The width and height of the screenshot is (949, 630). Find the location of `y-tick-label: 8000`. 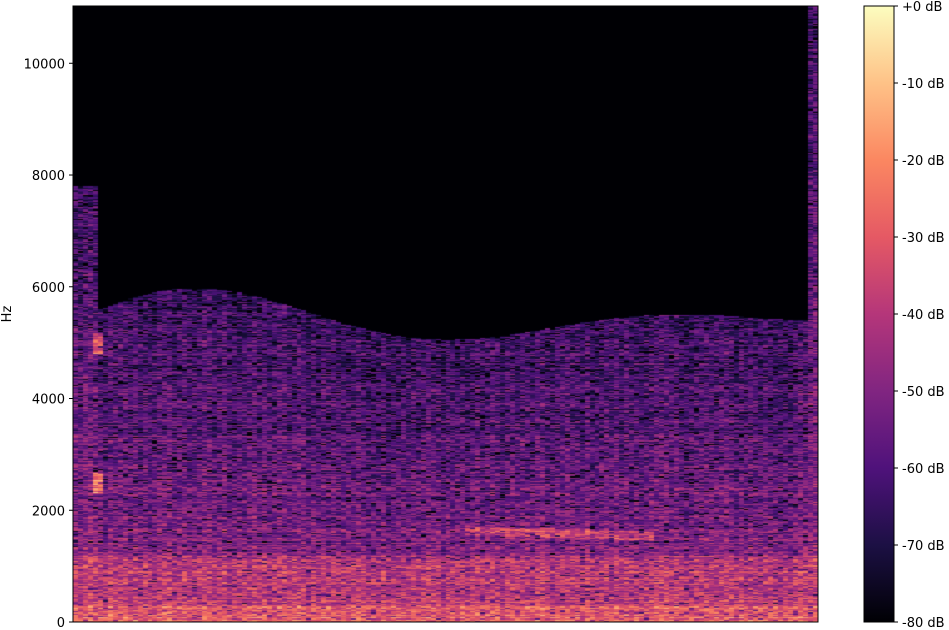

y-tick-label: 8000 is located at coordinates (48, 176).